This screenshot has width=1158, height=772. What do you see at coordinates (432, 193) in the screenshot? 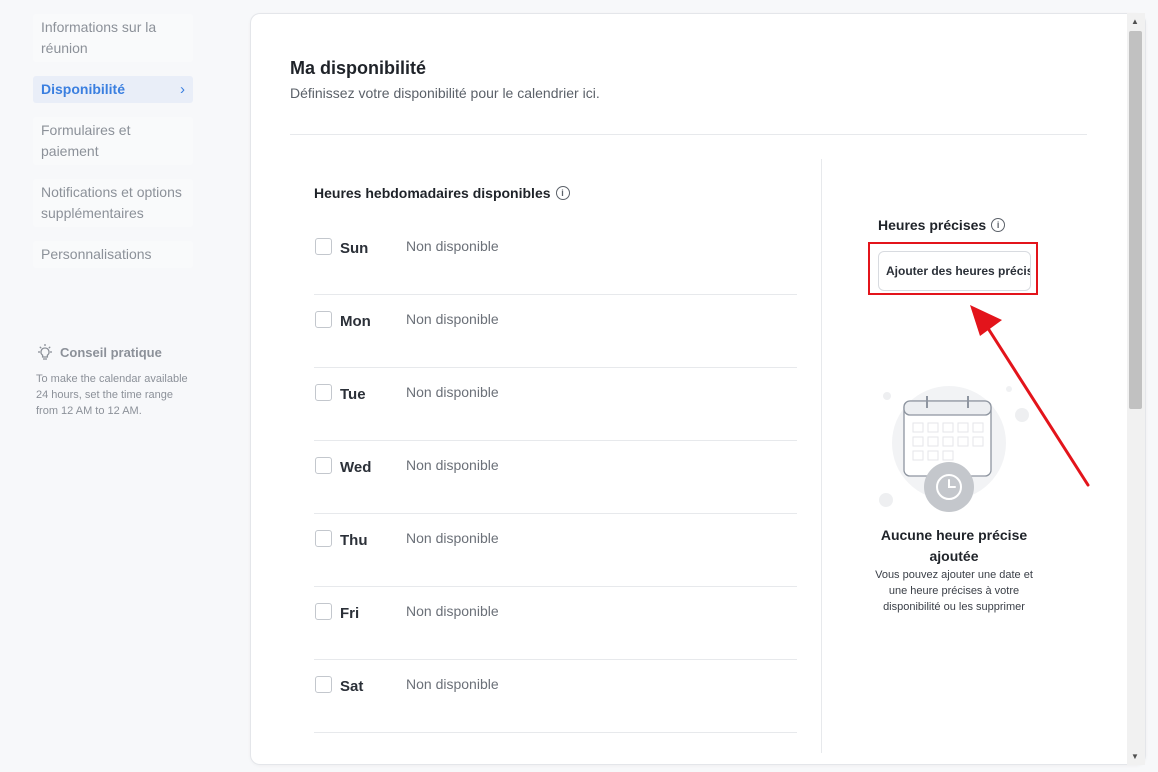
I see `weekly-hours-label: Heures hebdomadaires disponibles` at bounding box center [432, 193].